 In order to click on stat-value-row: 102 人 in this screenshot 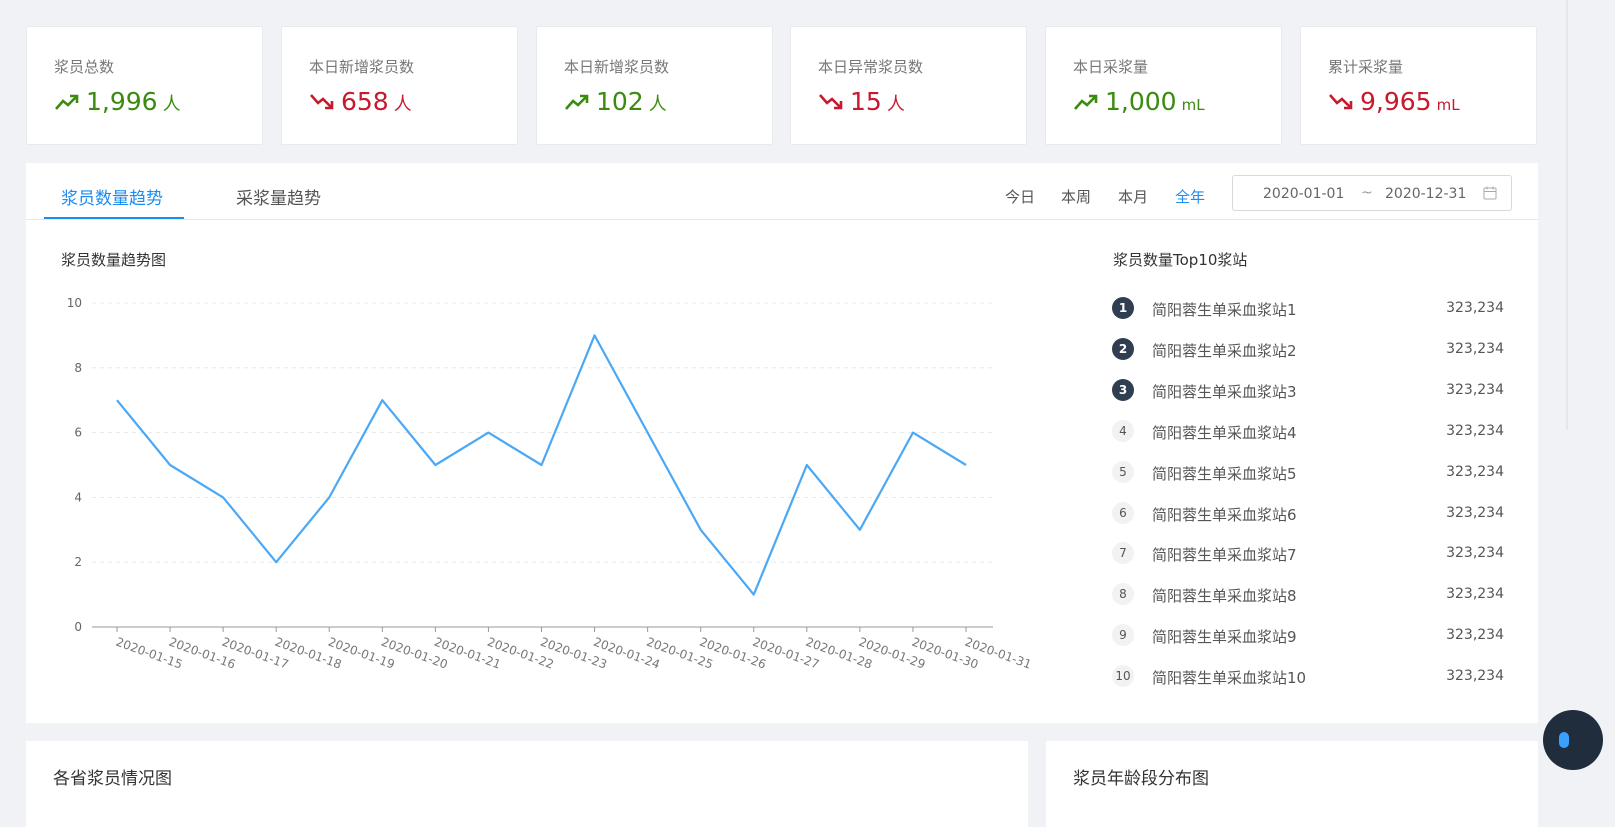, I will do `click(615, 101)`.